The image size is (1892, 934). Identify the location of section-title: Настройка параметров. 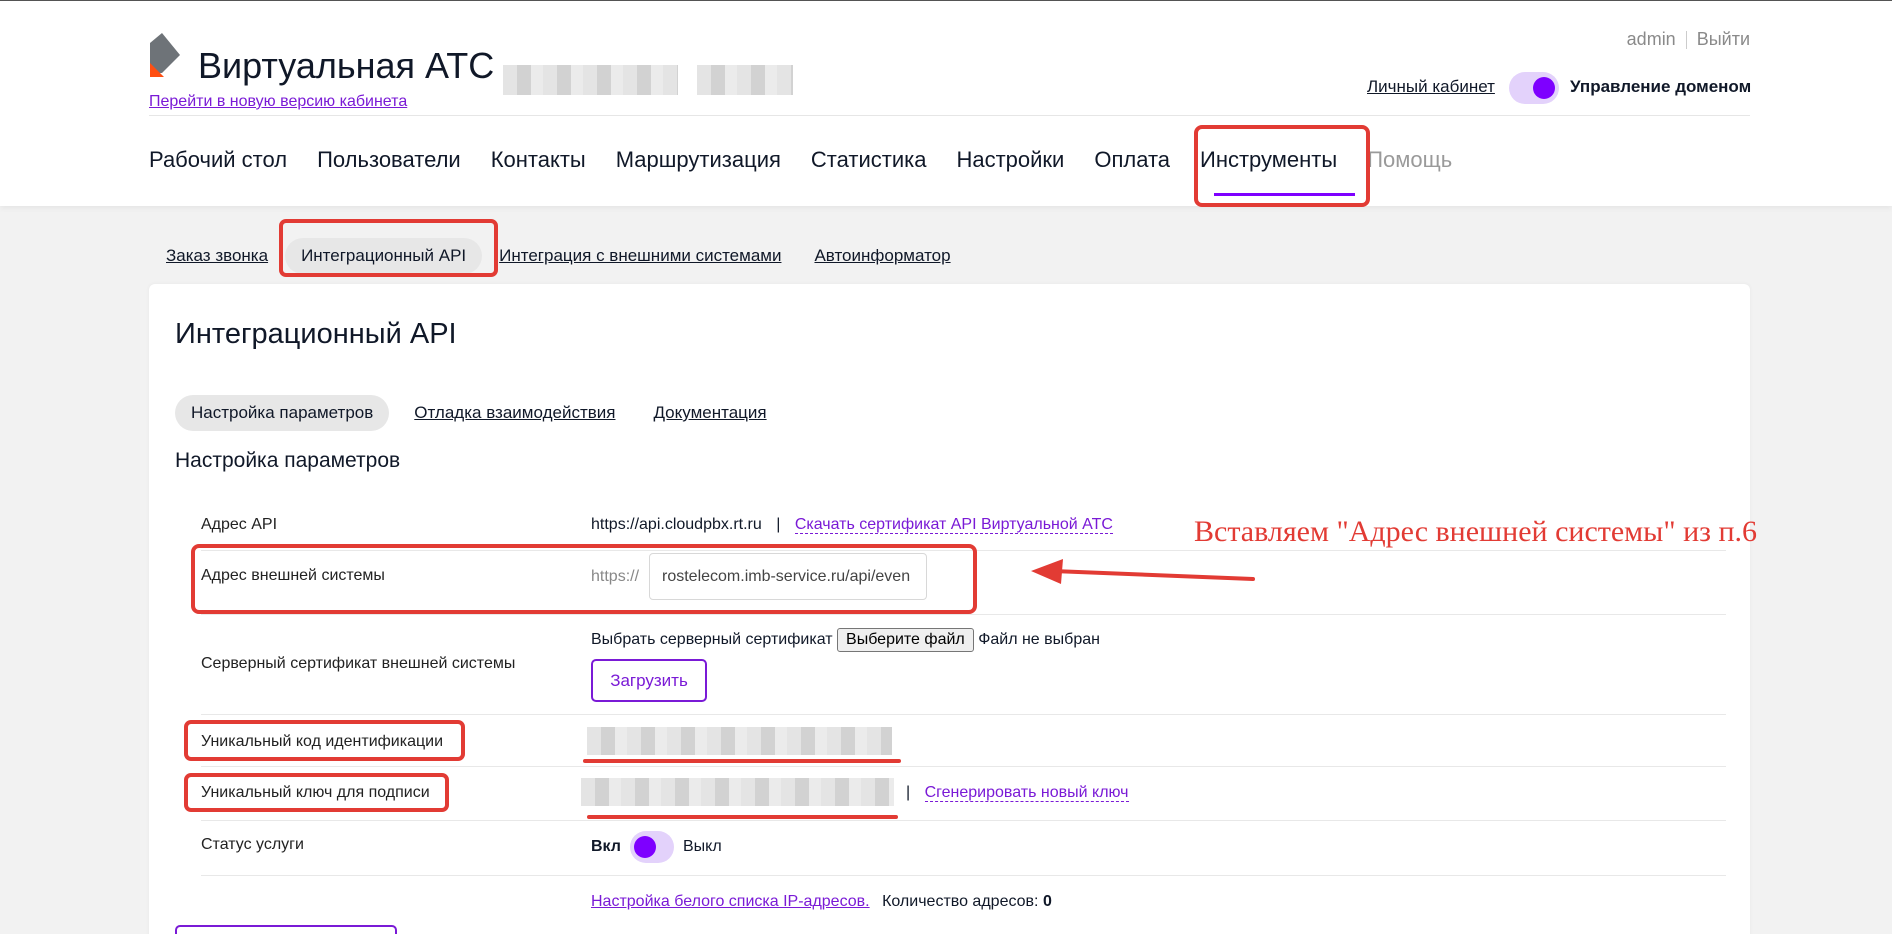
(288, 460).